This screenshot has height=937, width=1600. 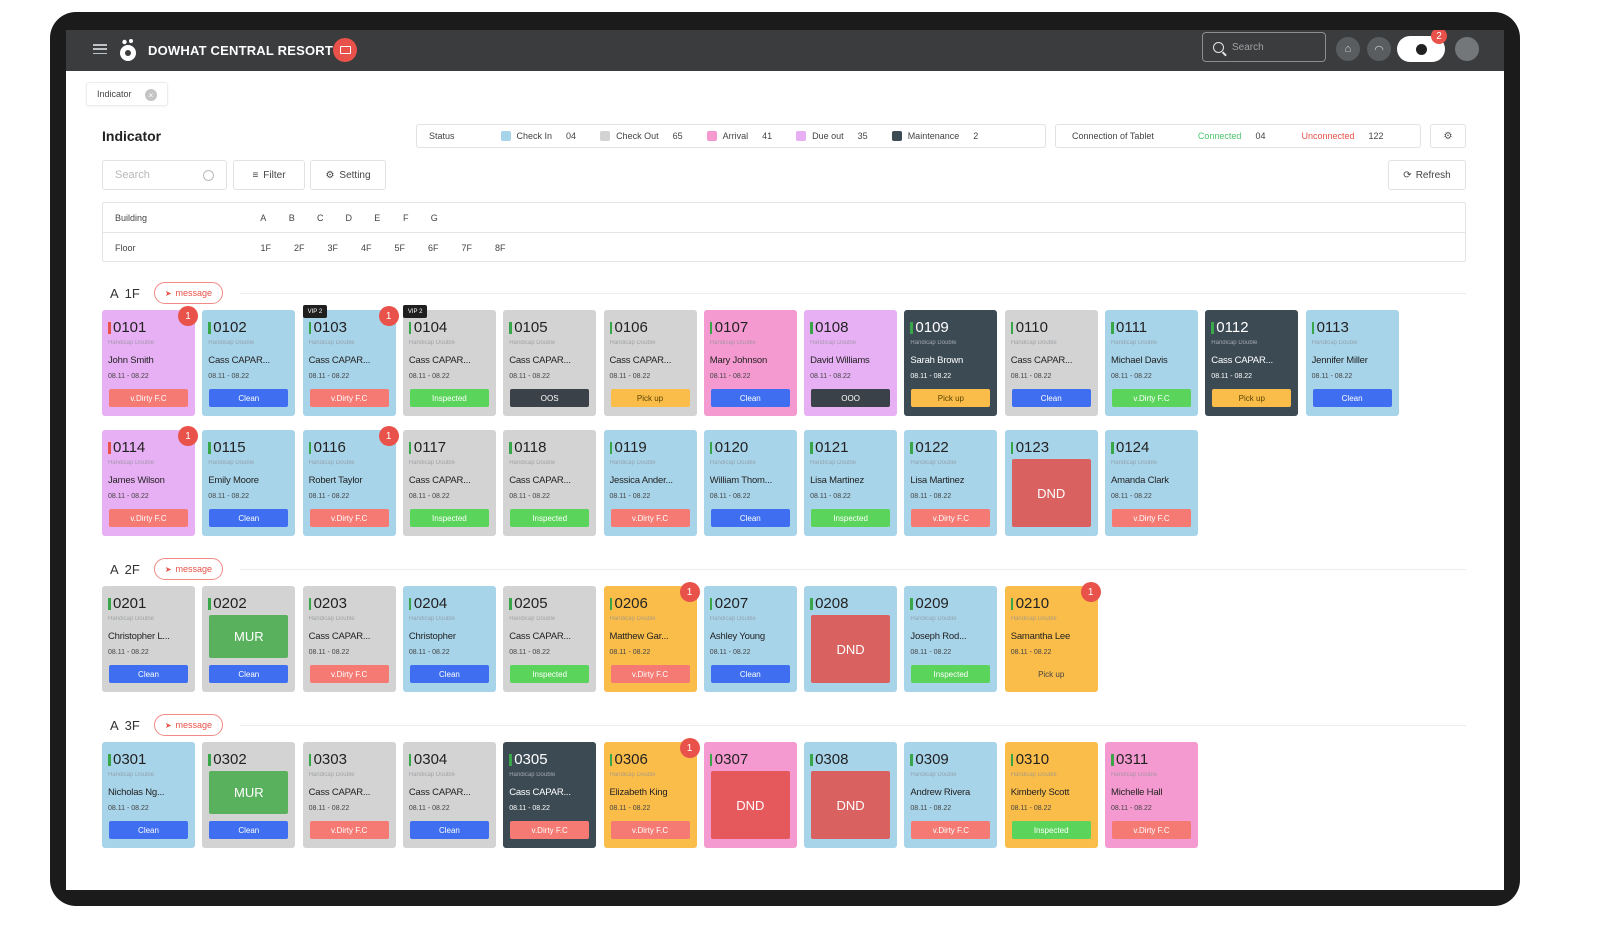 I want to click on floor-option: 7F, so click(x=467, y=248).